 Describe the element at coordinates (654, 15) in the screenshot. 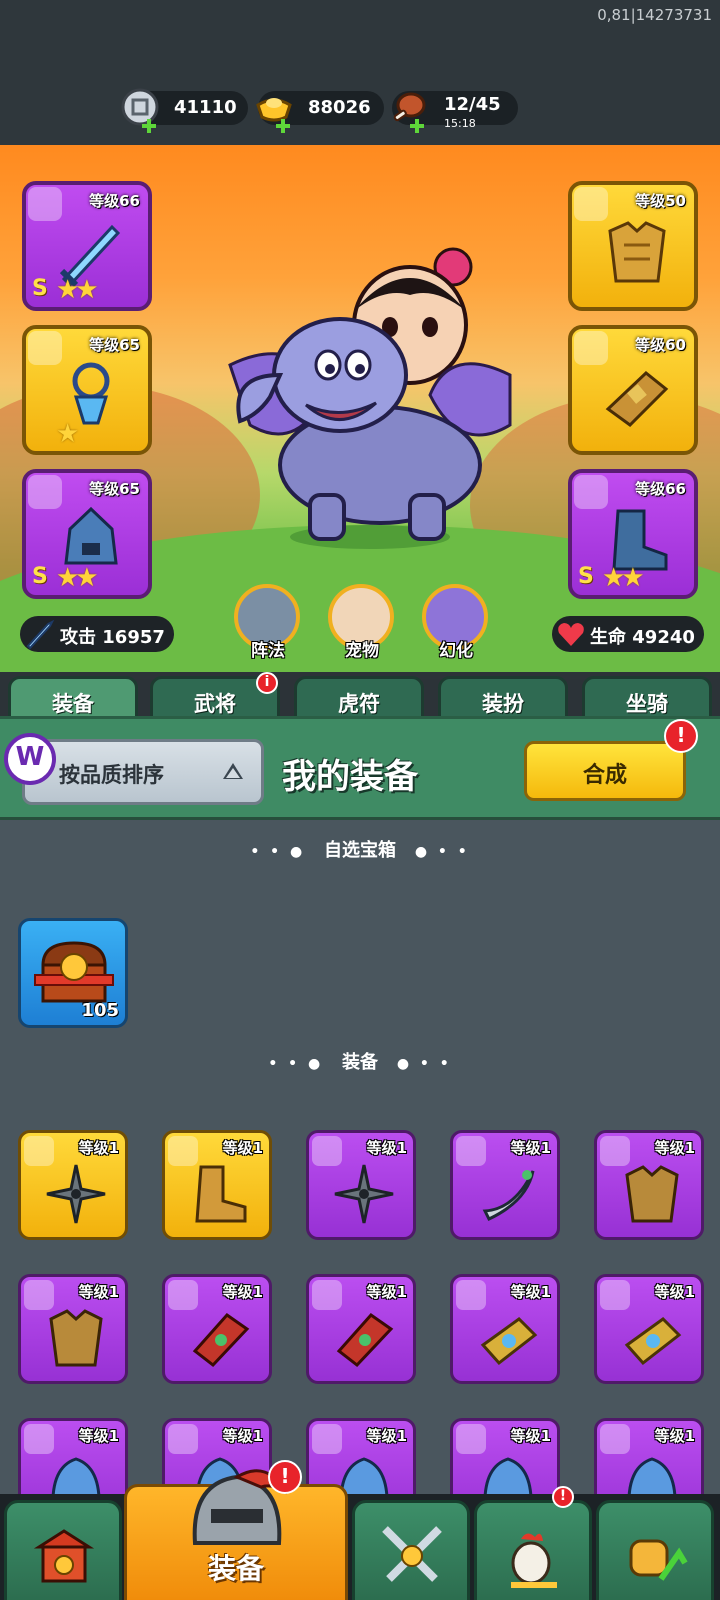

I see `debug-text: 0,81|14273731` at that location.